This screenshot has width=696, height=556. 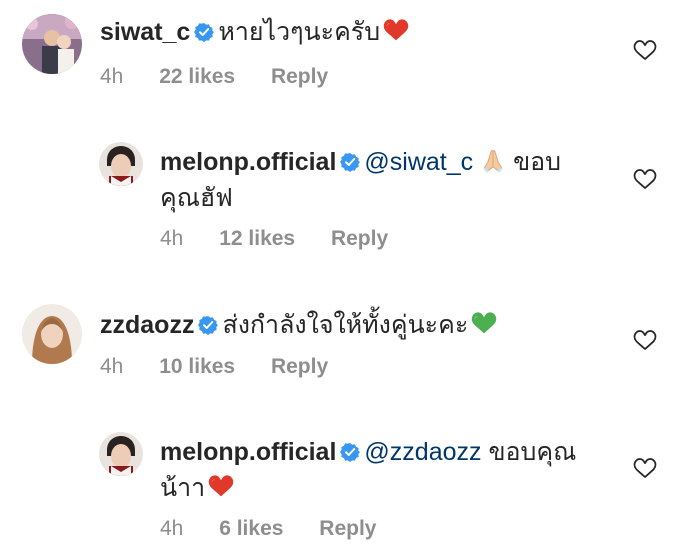 I want to click on comment-text: ขอบ, so click(x=537, y=162).